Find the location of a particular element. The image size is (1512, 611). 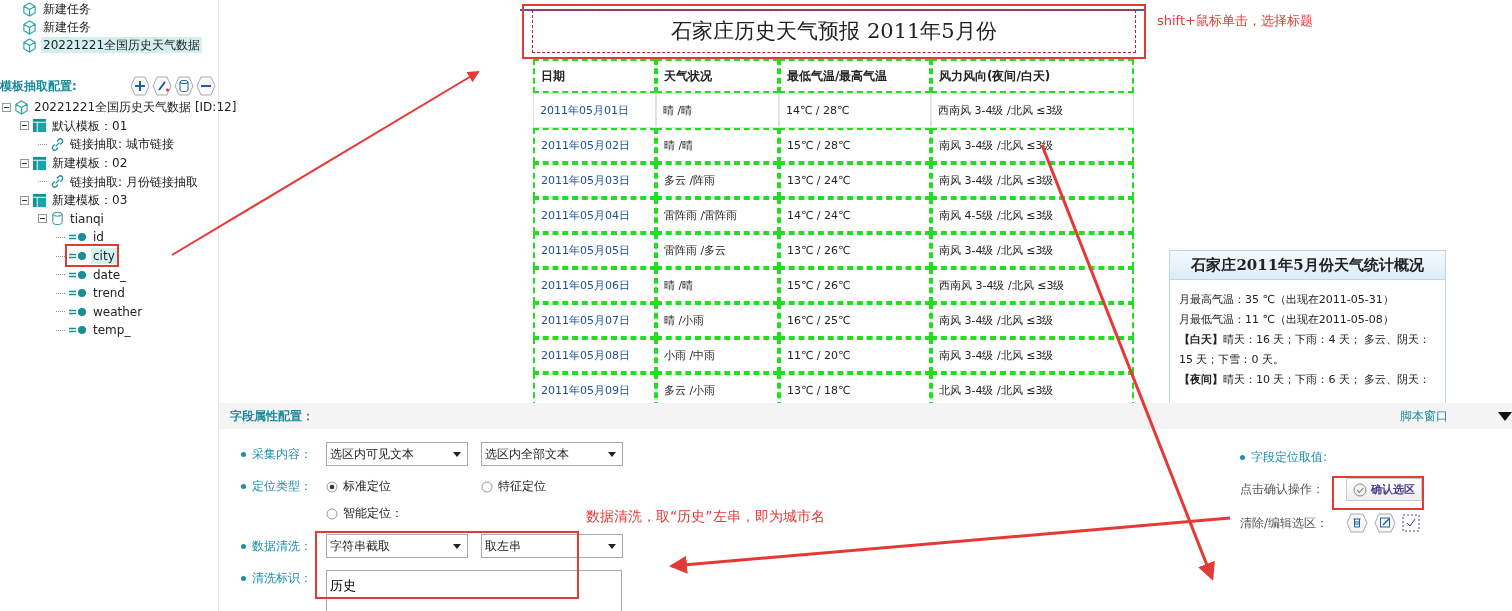

annotation-note: 数据清洗，取“历史”左串，即为城市名 is located at coordinates (705, 517).